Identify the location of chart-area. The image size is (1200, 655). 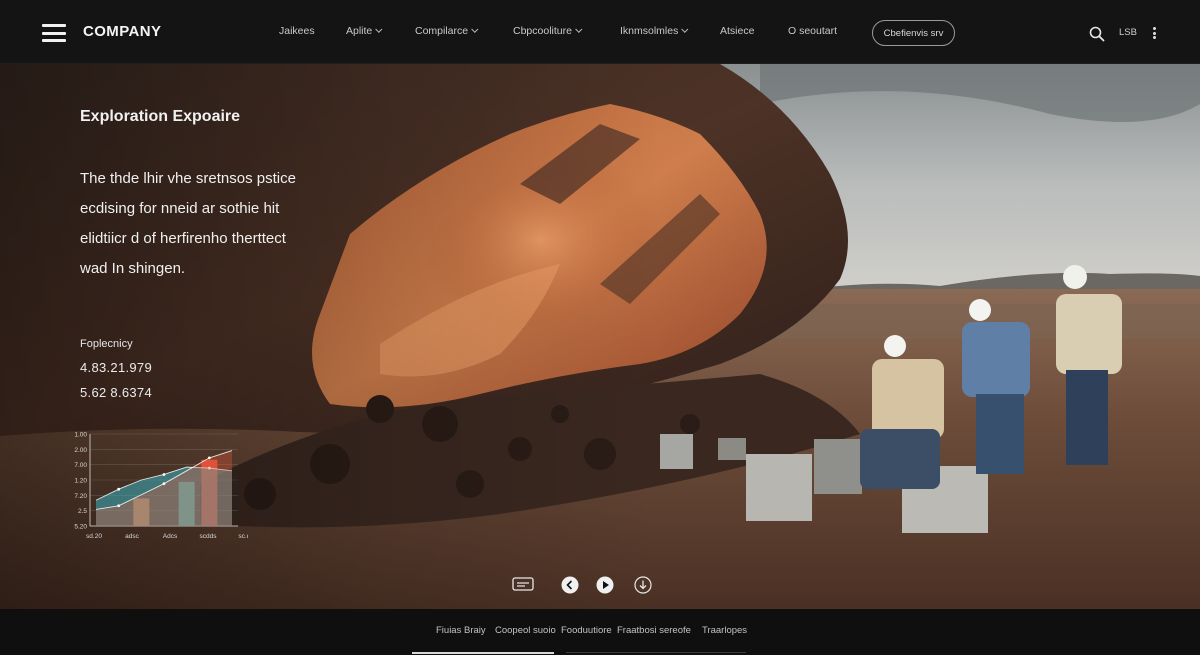
(164, 488).